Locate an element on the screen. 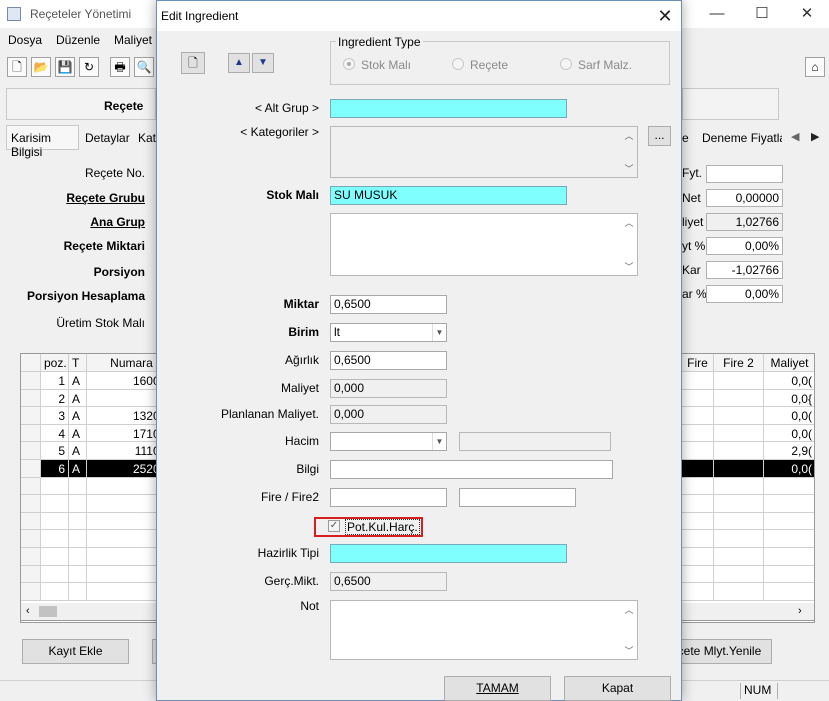 Image resolution: width=829 pixels, height=701 pixels. menu-duzenle: Düzenle is located at coordinates (78, 40).